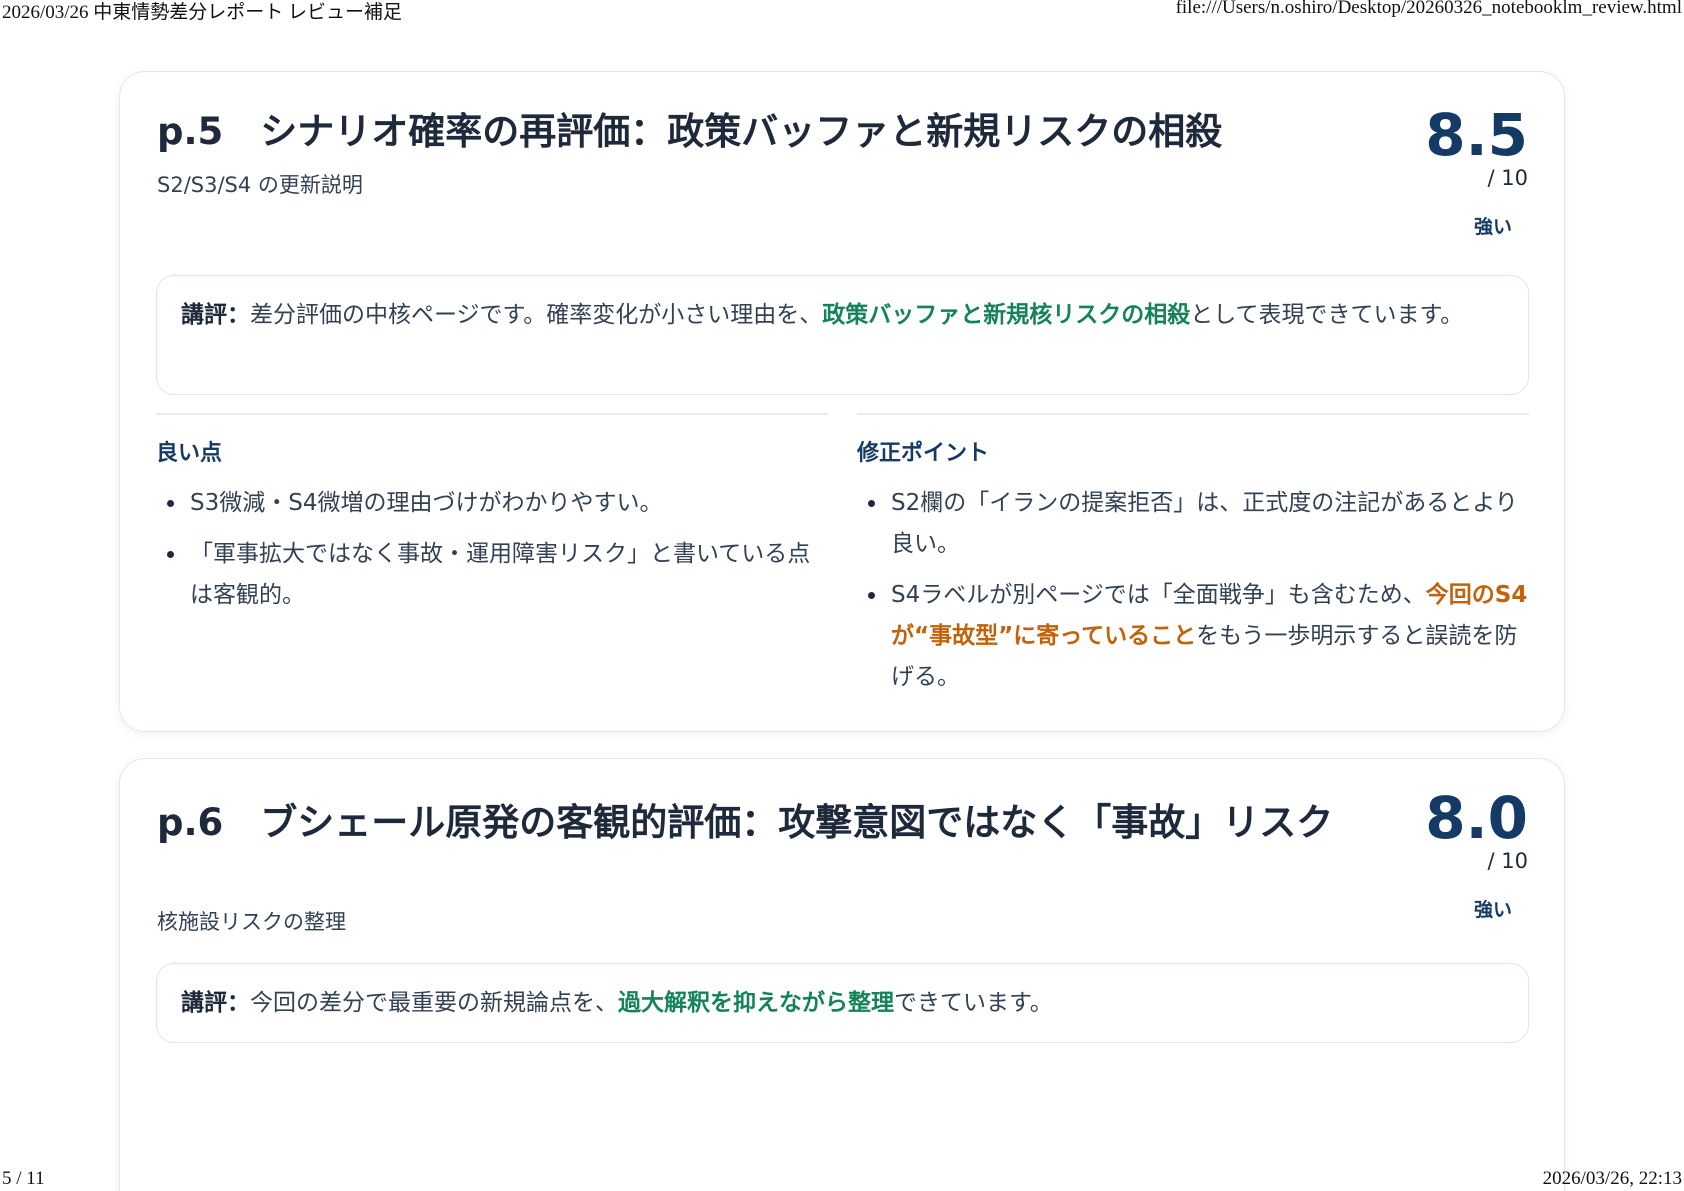 This screenshot has height=1191, width=1684. I want to click on score-value: 8.5, so click(1476, 135).